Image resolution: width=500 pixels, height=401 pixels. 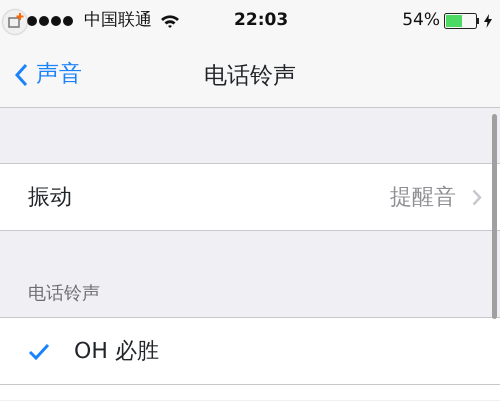 What do you see at coordinates (462, 21) in the screenshot?
I see `battery-icon` at bounding box center [462, 21].